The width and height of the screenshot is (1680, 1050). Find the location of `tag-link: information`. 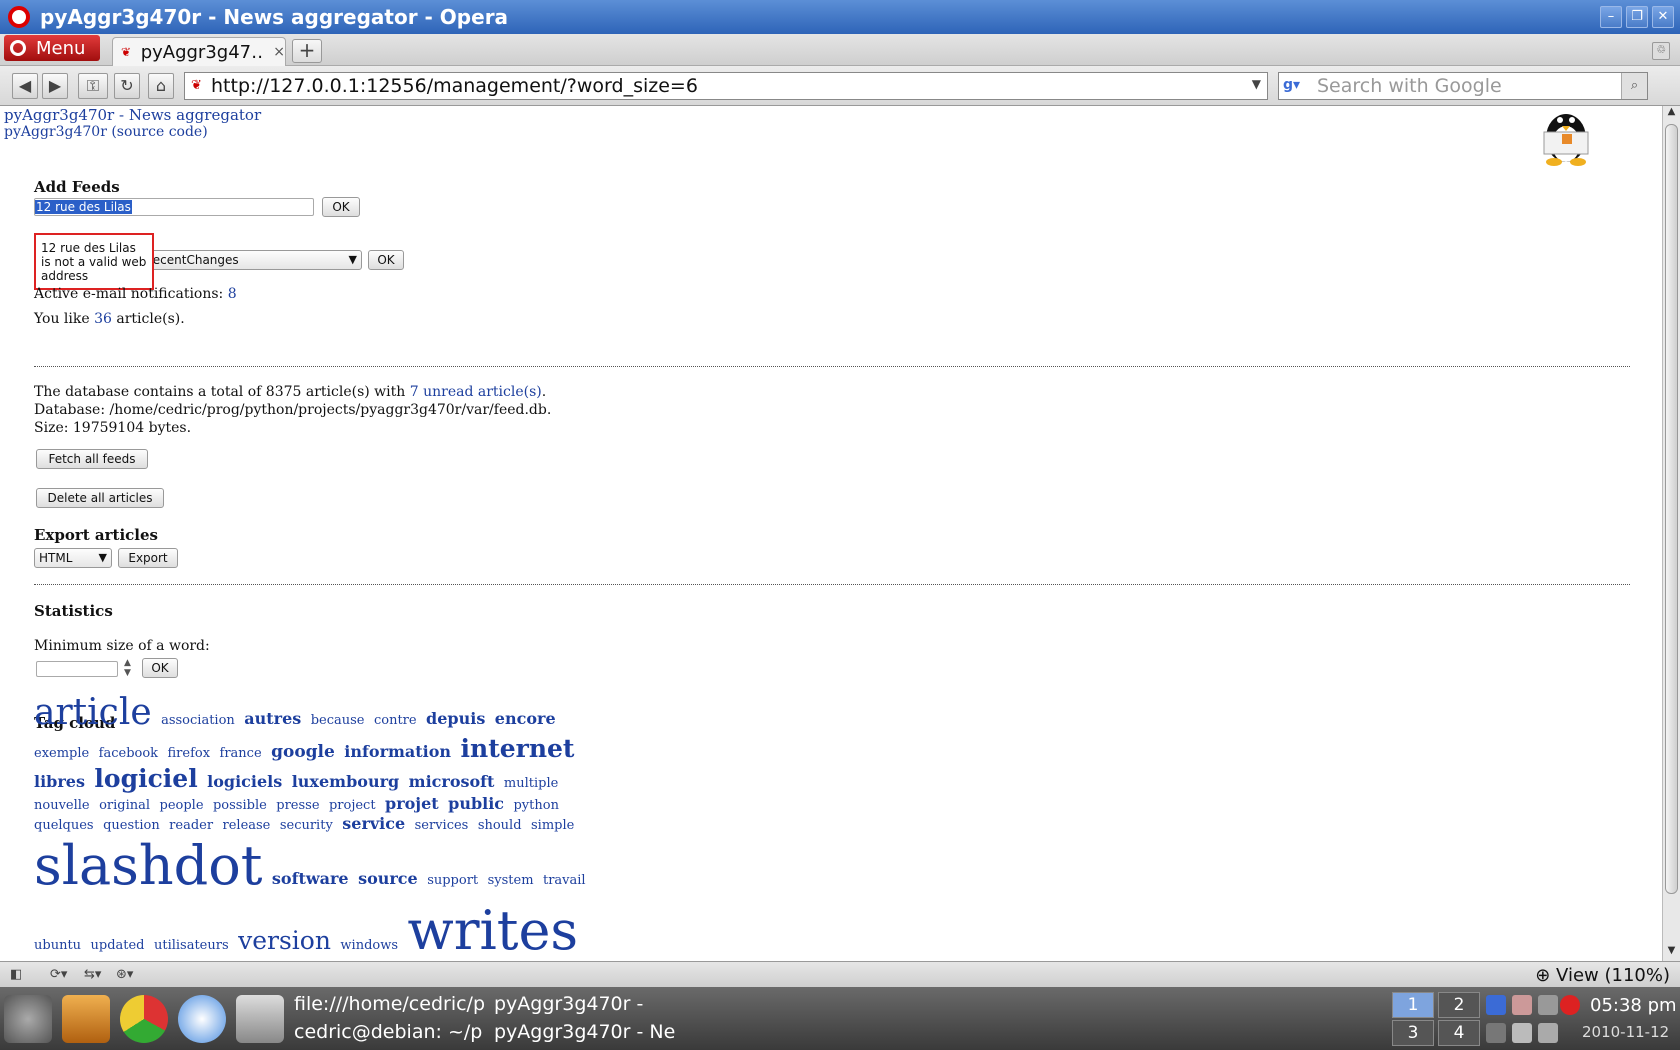

tag-link: information is located at coordinates (397, 751).